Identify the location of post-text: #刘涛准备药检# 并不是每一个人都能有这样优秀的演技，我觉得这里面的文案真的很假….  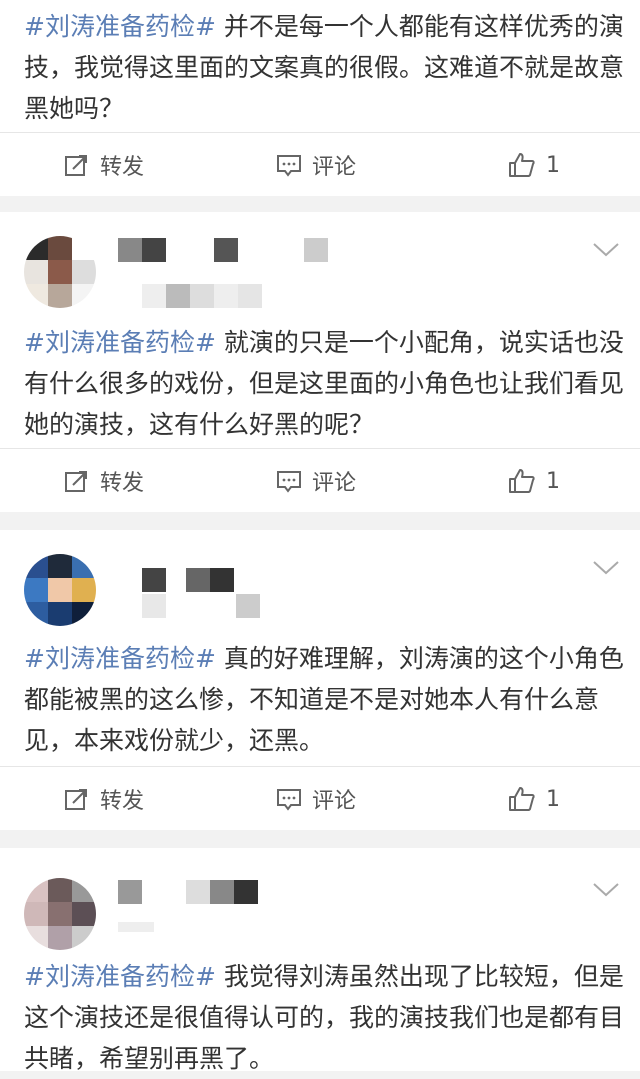
(324, 67).